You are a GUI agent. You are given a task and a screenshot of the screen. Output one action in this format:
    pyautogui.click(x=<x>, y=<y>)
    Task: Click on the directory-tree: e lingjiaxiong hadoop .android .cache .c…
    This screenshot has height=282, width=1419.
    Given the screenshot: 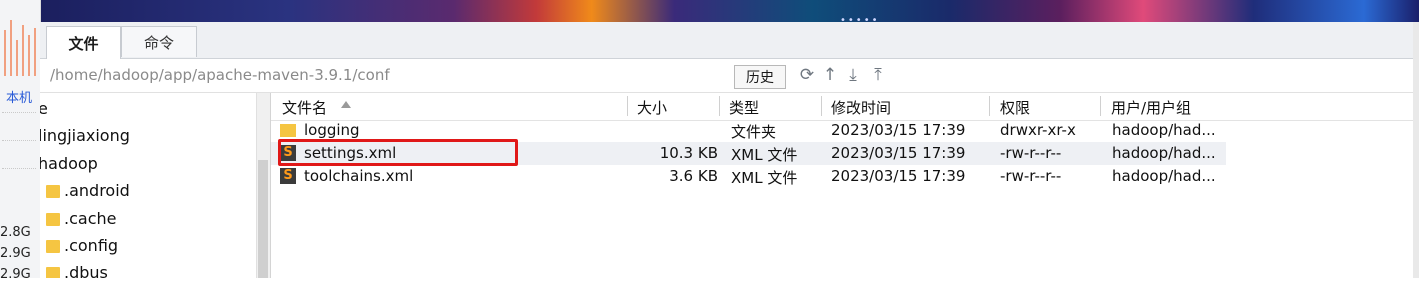 What is the action you would take?
    pyautogui.click(x=148, y=185)
    